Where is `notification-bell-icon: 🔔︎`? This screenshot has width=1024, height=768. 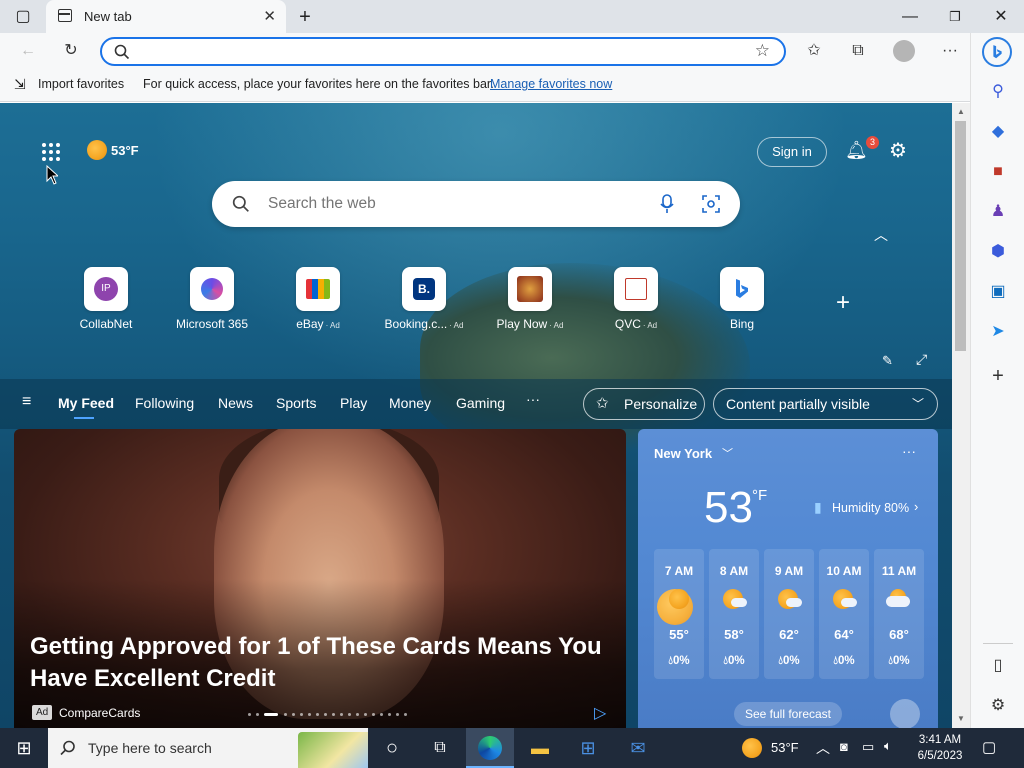
notification-bell-icon: 🔔︎ is located at coordinates (856, 151).